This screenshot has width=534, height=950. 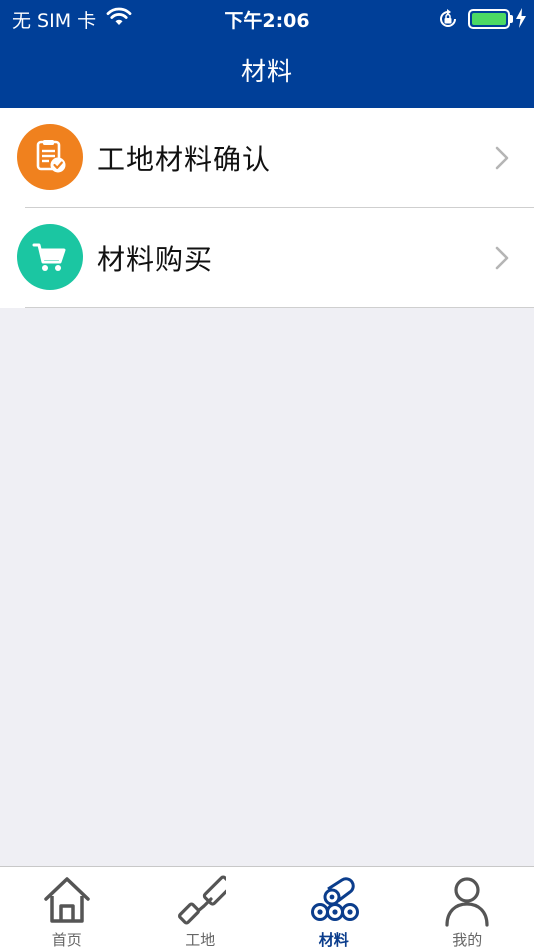 I want to click on orientation-lock-icon, so click(x=448, y=21).